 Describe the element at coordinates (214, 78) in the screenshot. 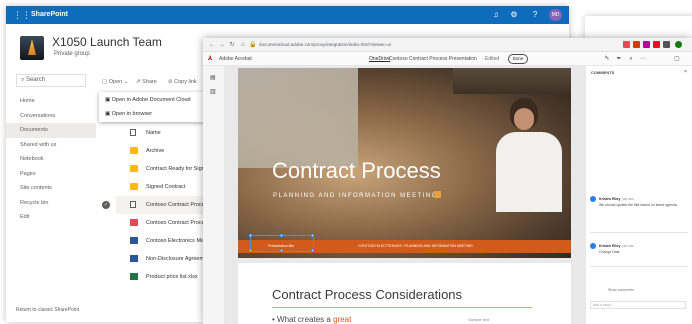

I see `pages-icon: ▤` at that location.